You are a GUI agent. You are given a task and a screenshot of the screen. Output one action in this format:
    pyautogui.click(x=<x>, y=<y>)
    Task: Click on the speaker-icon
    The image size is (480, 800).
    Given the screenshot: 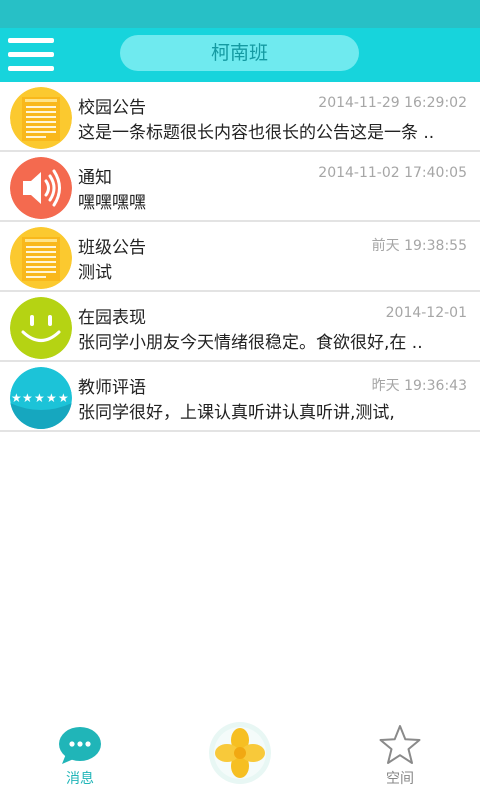 What is the action you would take?
    pyautogui.click(x=41, y=188)
    